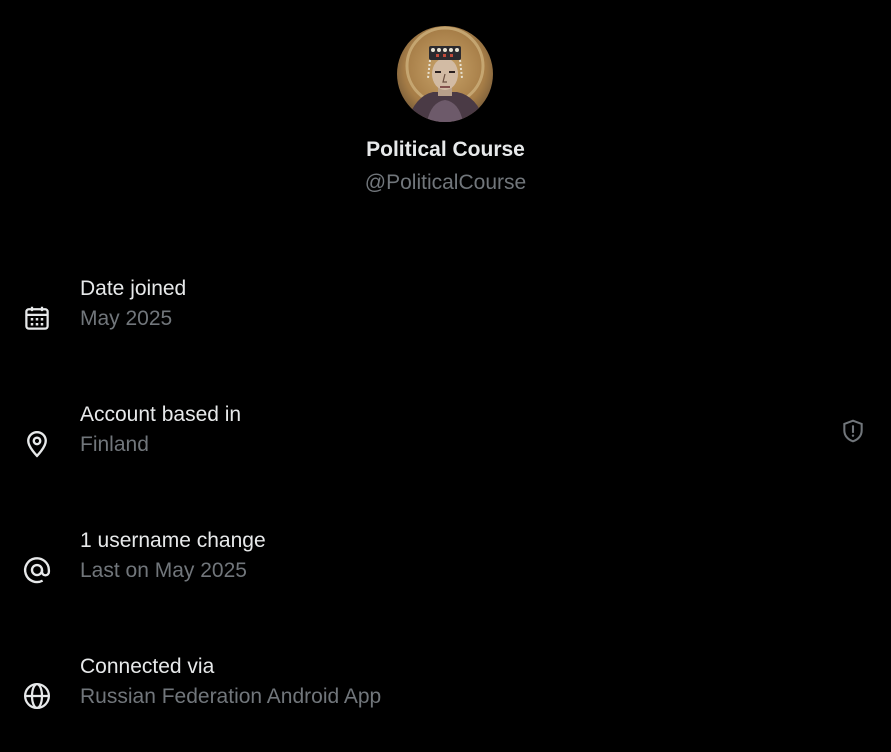 The image size is (891, 752). What do you see at coordinates (173, 556) in the screenshot?
I see `username-change-text: 1 username change Last on May 2025` at bounding box center [173, 556].